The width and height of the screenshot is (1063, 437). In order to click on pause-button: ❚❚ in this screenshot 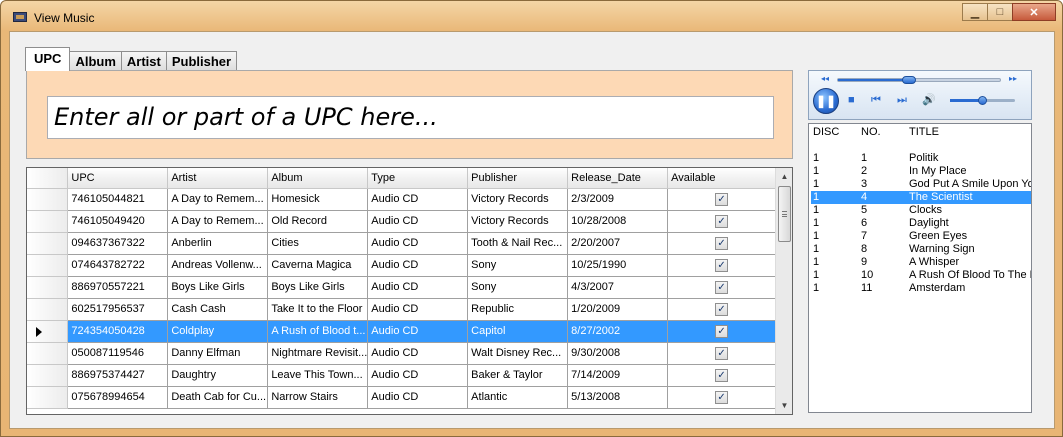, I will do `click(826, 101)`.